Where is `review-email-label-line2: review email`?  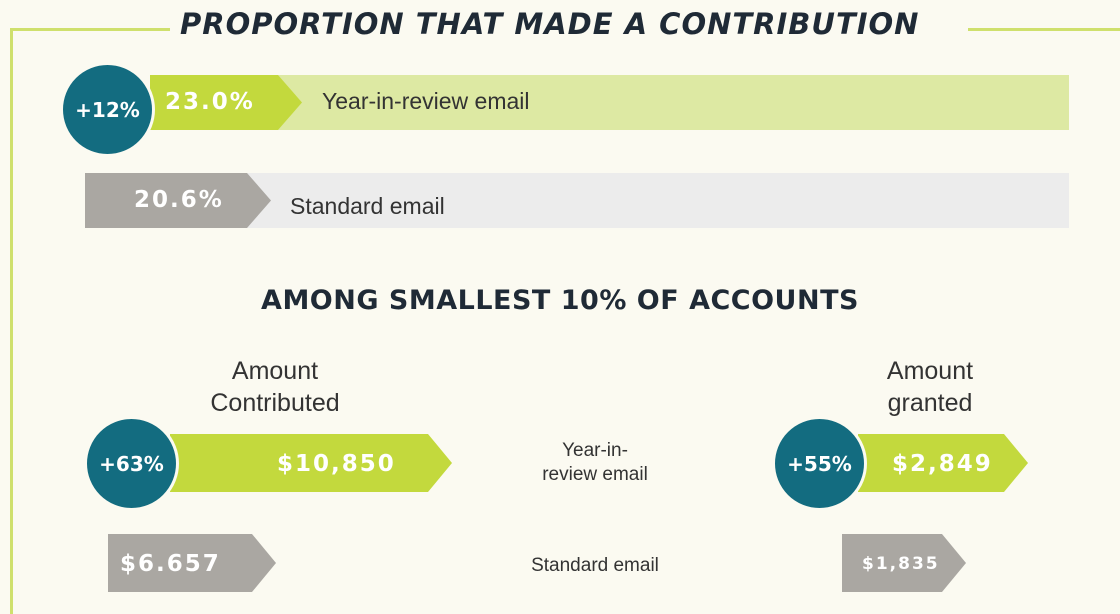
review-email-label-line2: review email is located at coordinates (595, 474).